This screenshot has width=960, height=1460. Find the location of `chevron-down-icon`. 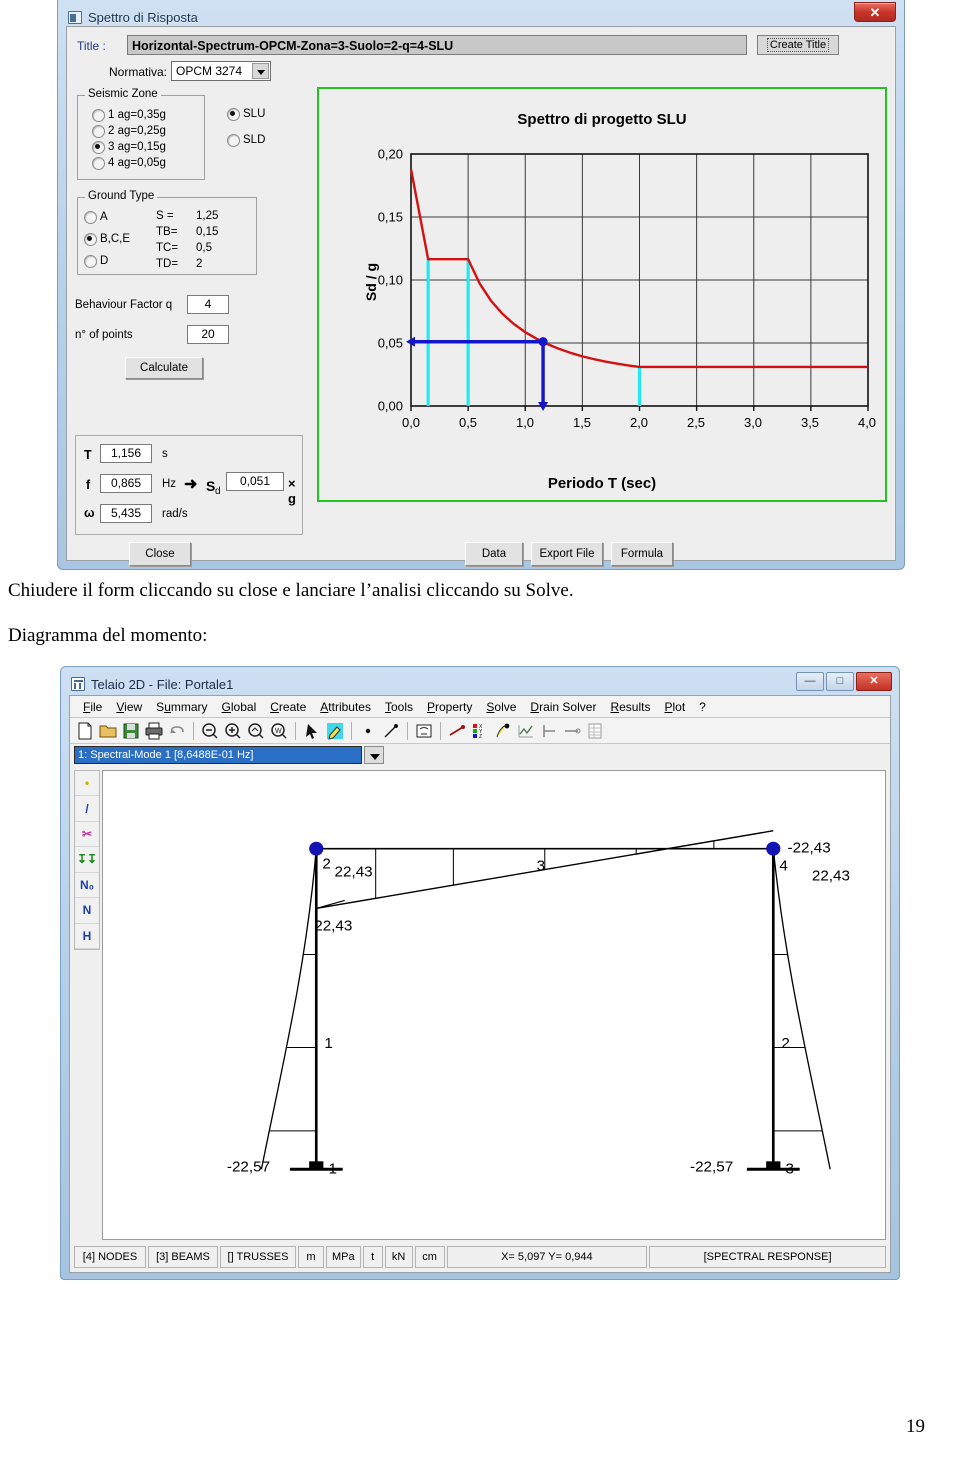

chevron-down-icon is located at coordinates (260, 71).